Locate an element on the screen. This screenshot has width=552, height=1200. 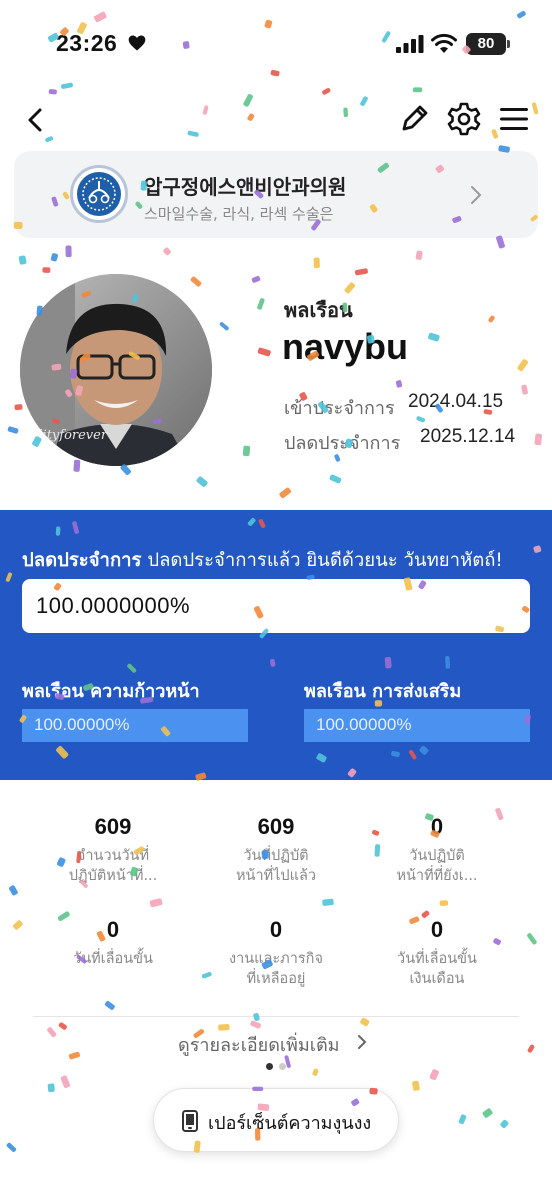
section-divider is located at coordinates (276, 1016).